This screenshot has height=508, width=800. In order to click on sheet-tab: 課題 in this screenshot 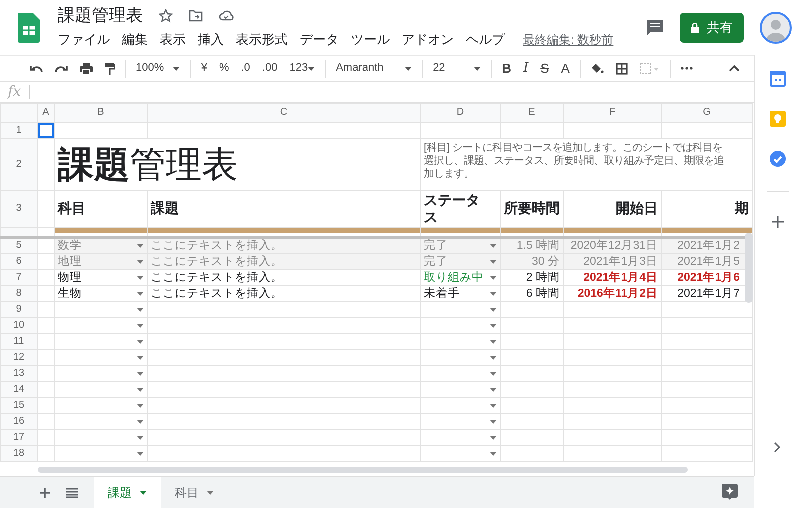, I will do `click(127, 492)`.